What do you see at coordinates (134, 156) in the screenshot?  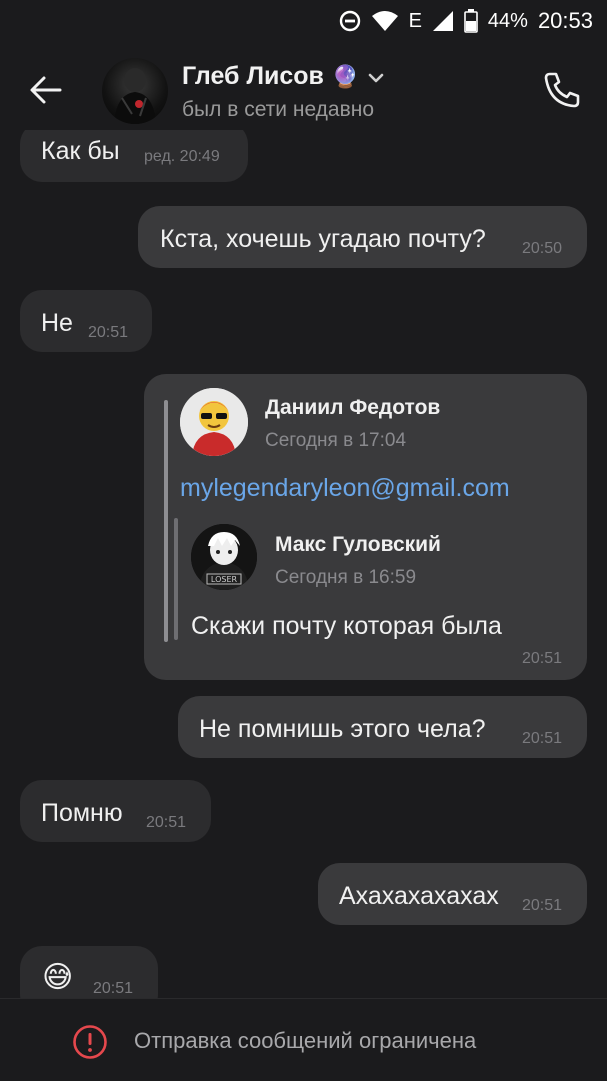 I see `message-bubble-incoming: Как бы ред. 20:49` at bounding box center [134, 156].